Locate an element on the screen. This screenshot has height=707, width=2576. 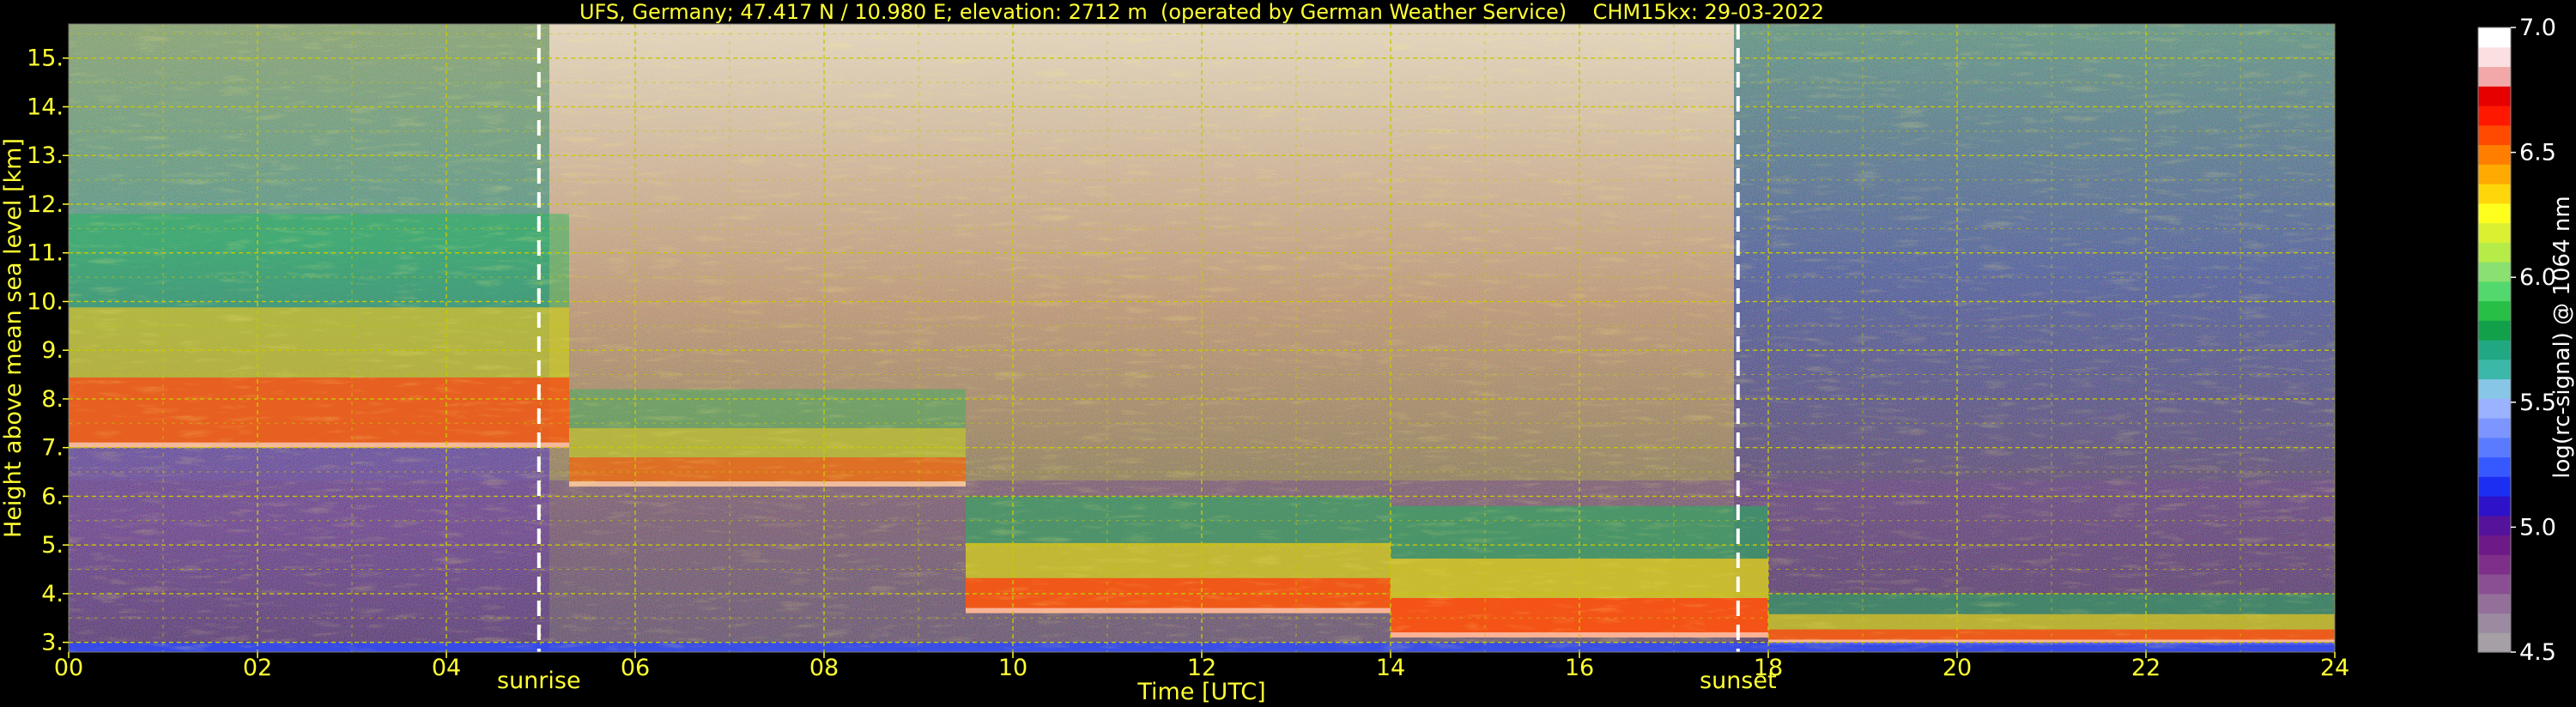
x-tick-label: 14 is located at coordinates (1390, 668).